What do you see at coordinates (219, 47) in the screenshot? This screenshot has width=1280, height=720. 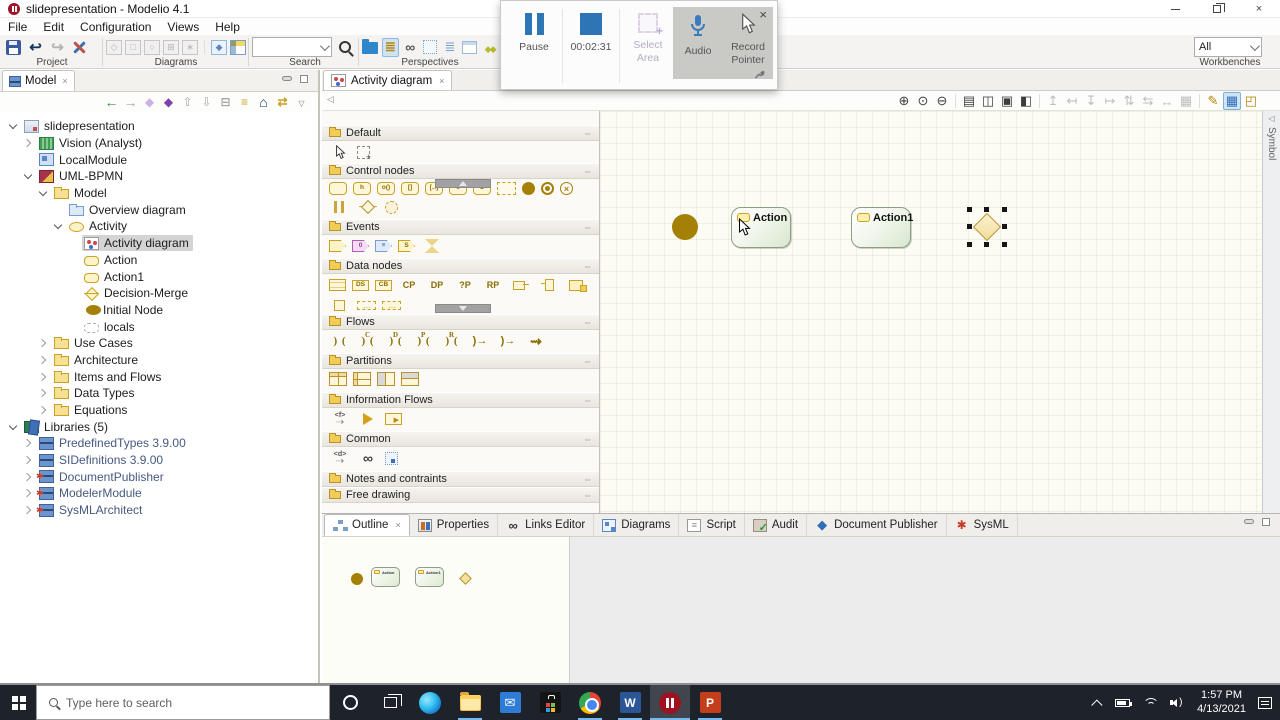 I see `auto-diagram-button: ◆` at bounding box center [219, 47].